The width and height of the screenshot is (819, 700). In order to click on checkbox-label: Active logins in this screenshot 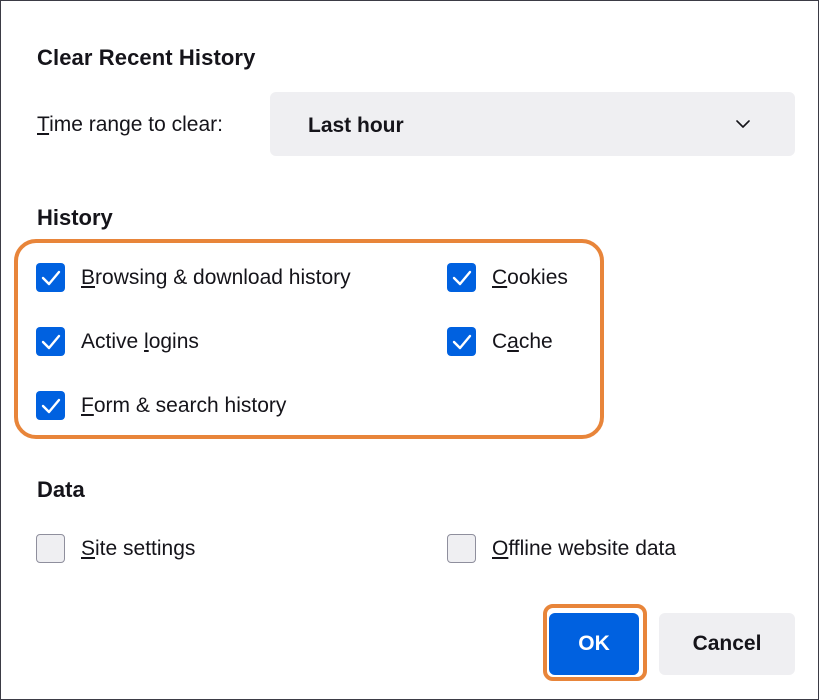, I will do `click(140, 341)`.